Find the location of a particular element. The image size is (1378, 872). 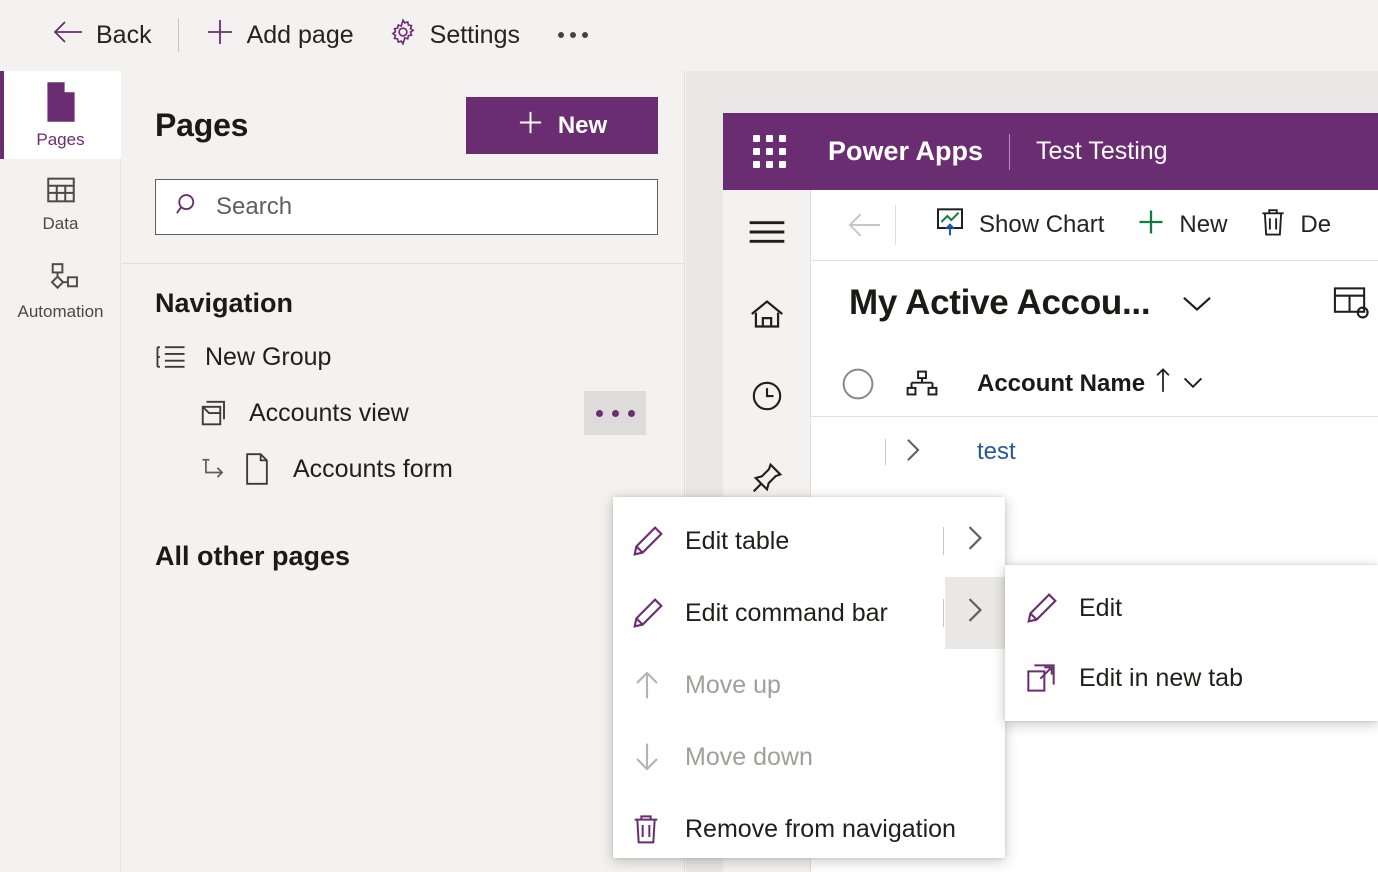

tree-item-accounts-form: Accounts form is located at coordinates (403, 469).